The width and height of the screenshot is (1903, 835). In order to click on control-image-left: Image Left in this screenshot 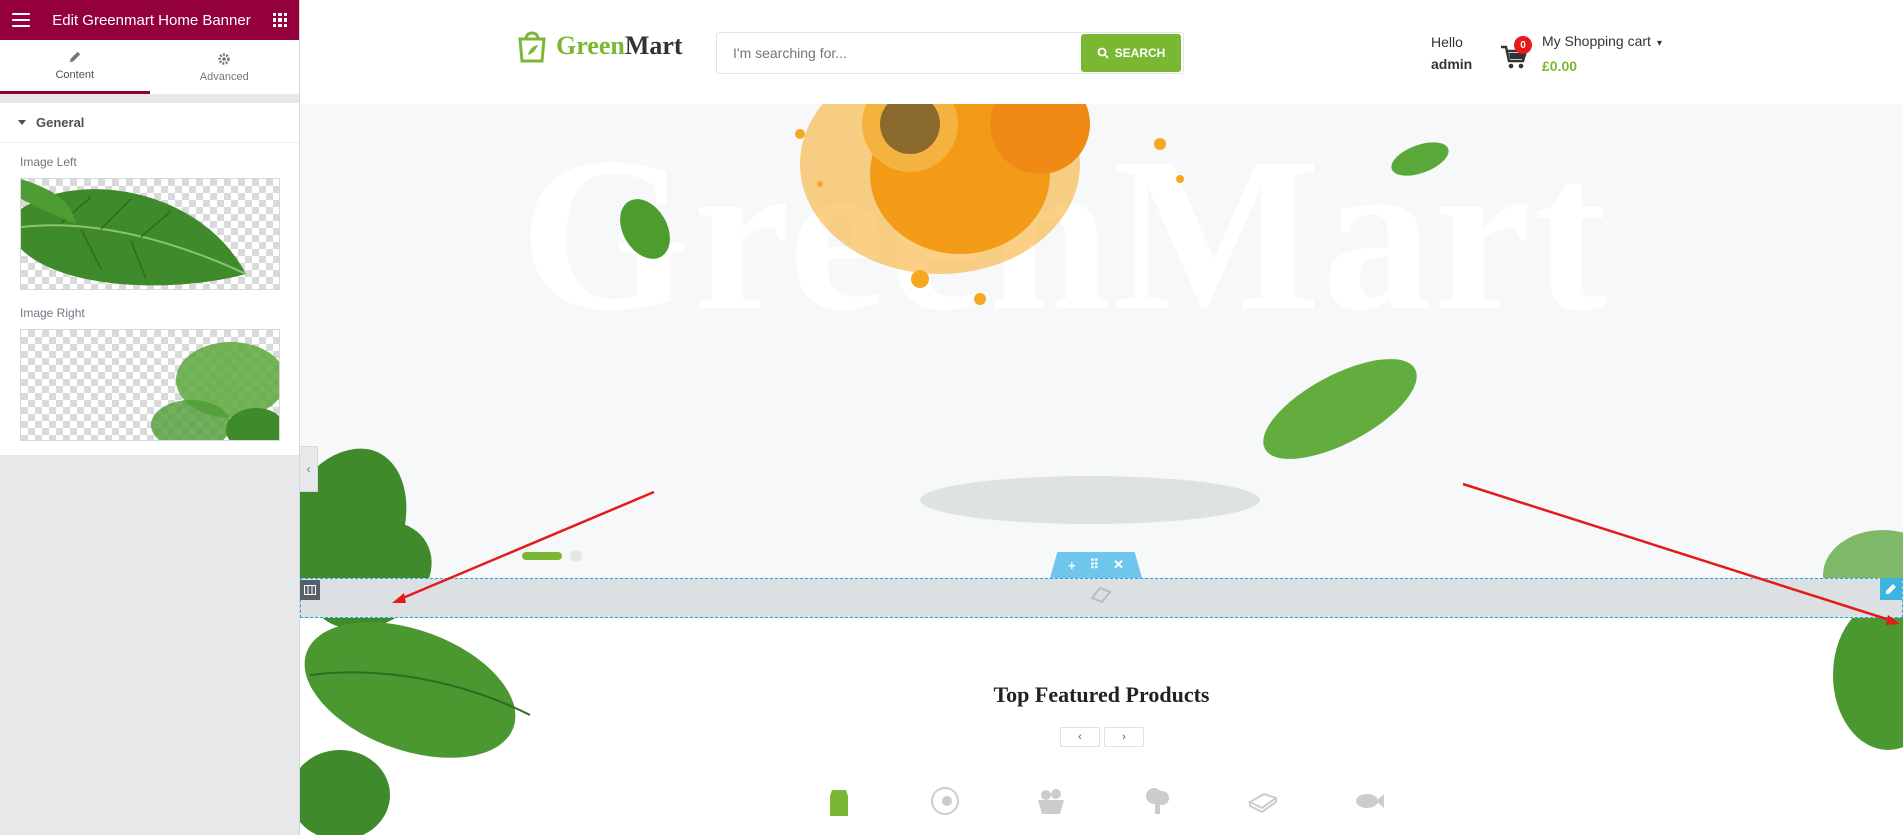, I will do `click(149, 218)`.